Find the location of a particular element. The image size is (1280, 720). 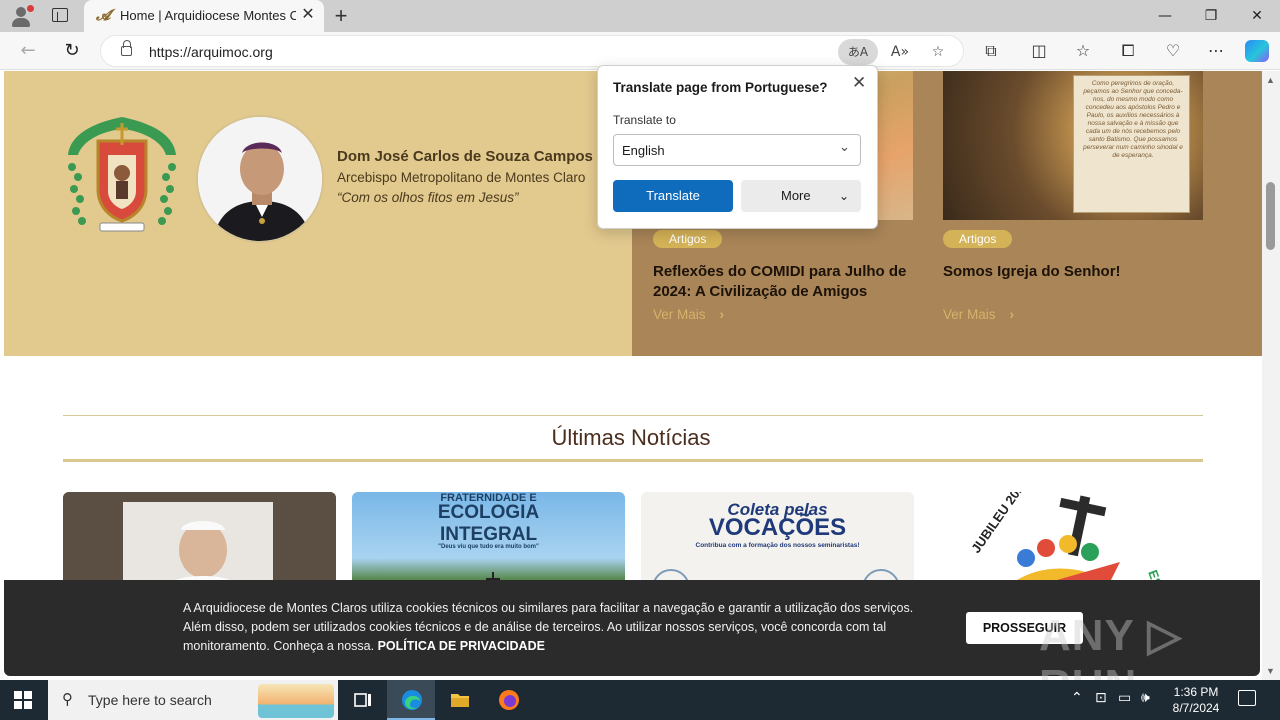

svg-text: JUBILEU 2025 is located at coordinates (999, 524).